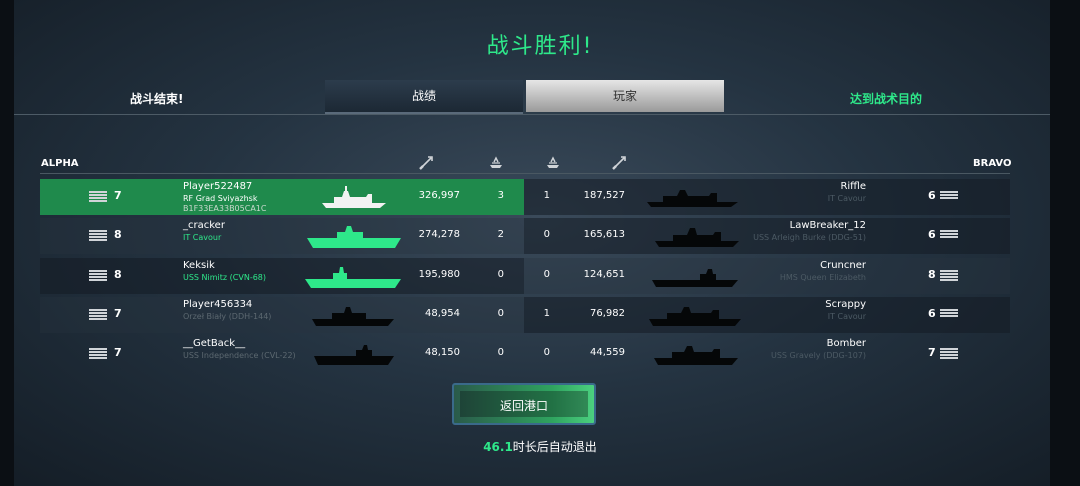 The width and height of the screenshot is (1080, 486). Describe the element at coordinates (439, 195) in the screenshot. I see `damage-value: 326,997` at that location.